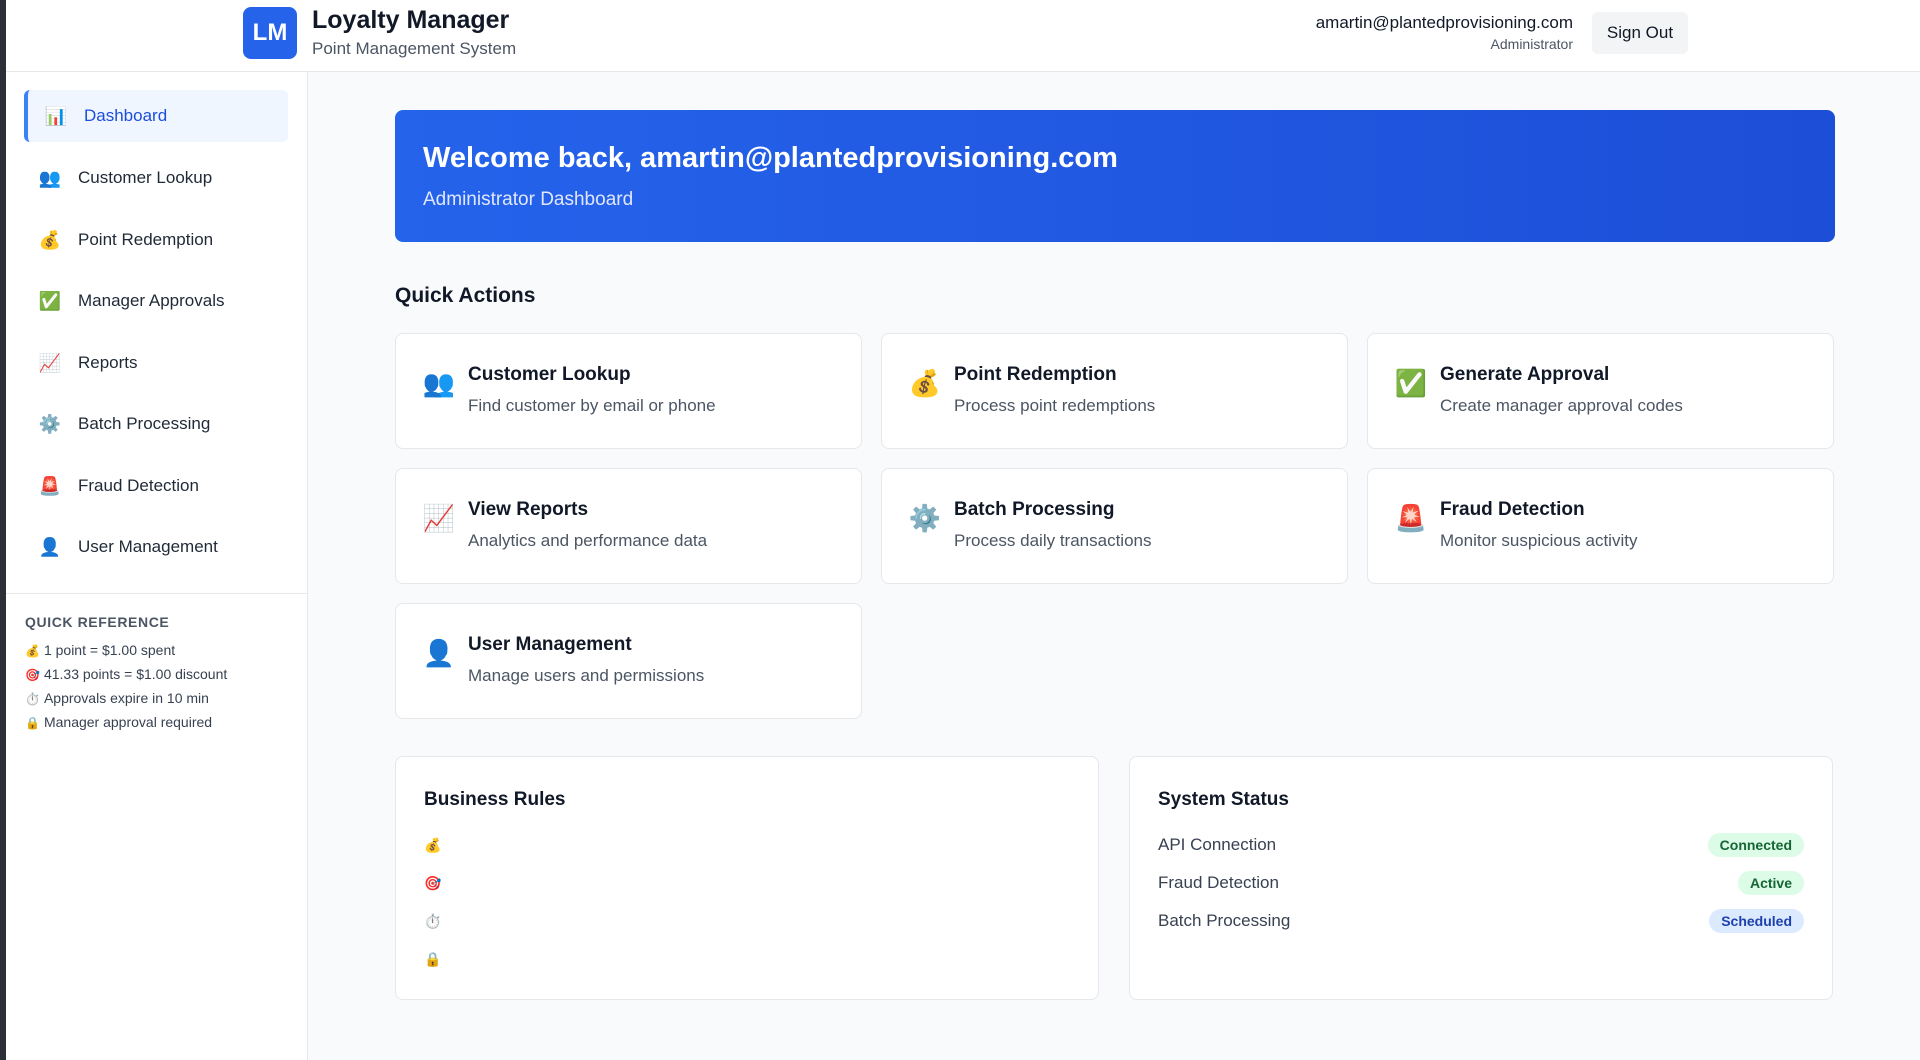  What do you see at coordinates (1055, 405) in the screenshot?
I see `action-card-desc: Process point redemptions` at bounding box center [1055, 405].